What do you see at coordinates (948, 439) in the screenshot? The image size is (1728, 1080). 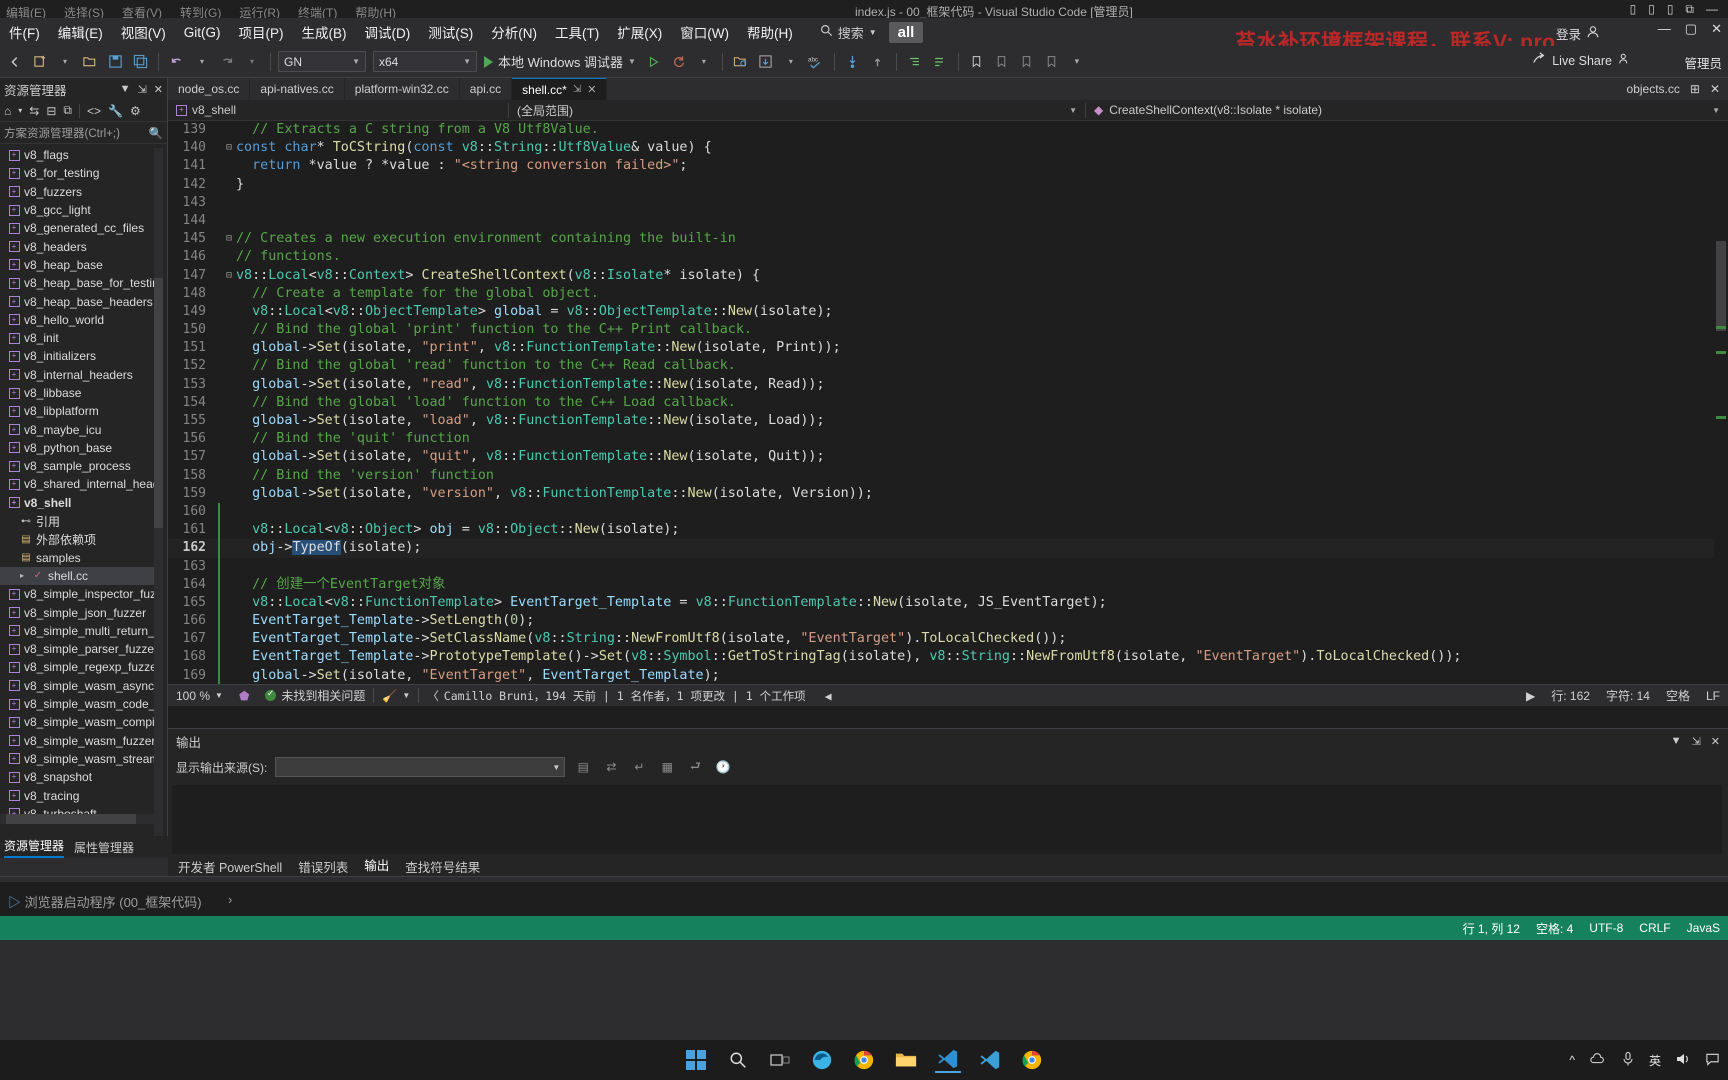 I see `code-line: 156 // Bind the 'quit' function` at bounding box center [948, 439].